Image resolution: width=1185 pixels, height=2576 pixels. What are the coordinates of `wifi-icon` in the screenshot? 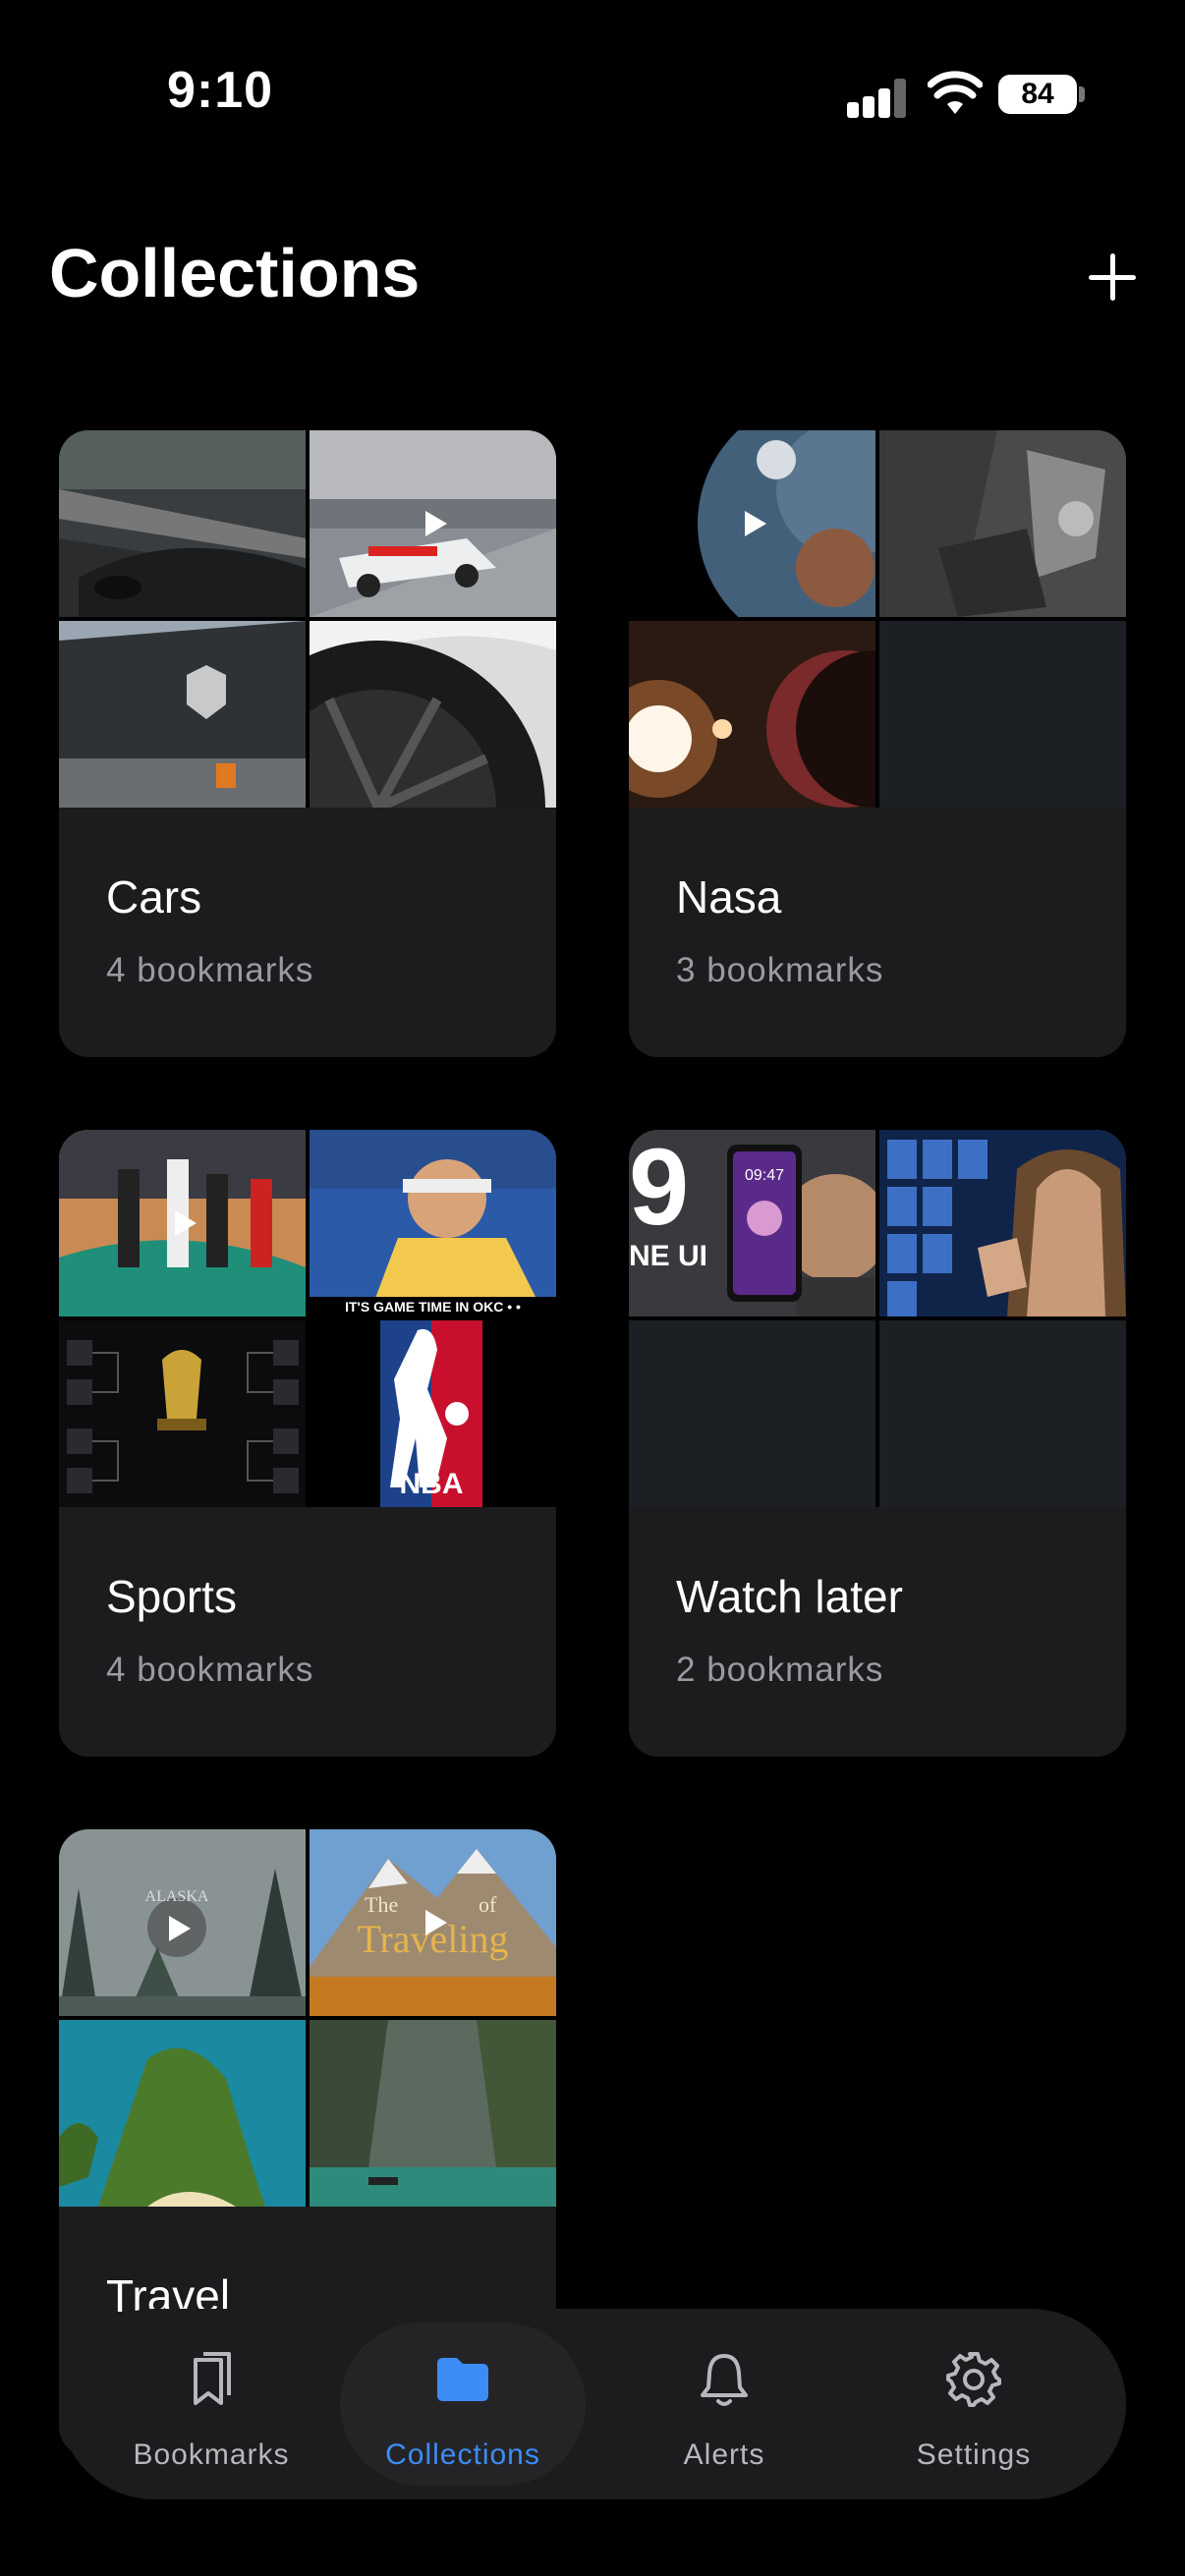 It's located at (956, 92).